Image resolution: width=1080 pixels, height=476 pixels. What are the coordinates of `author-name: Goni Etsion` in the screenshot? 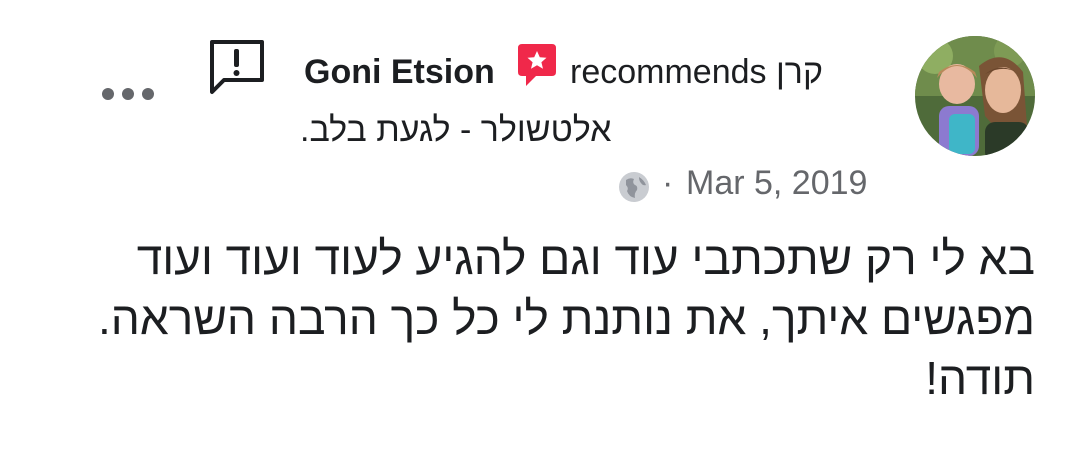 It's located at (399, 72).